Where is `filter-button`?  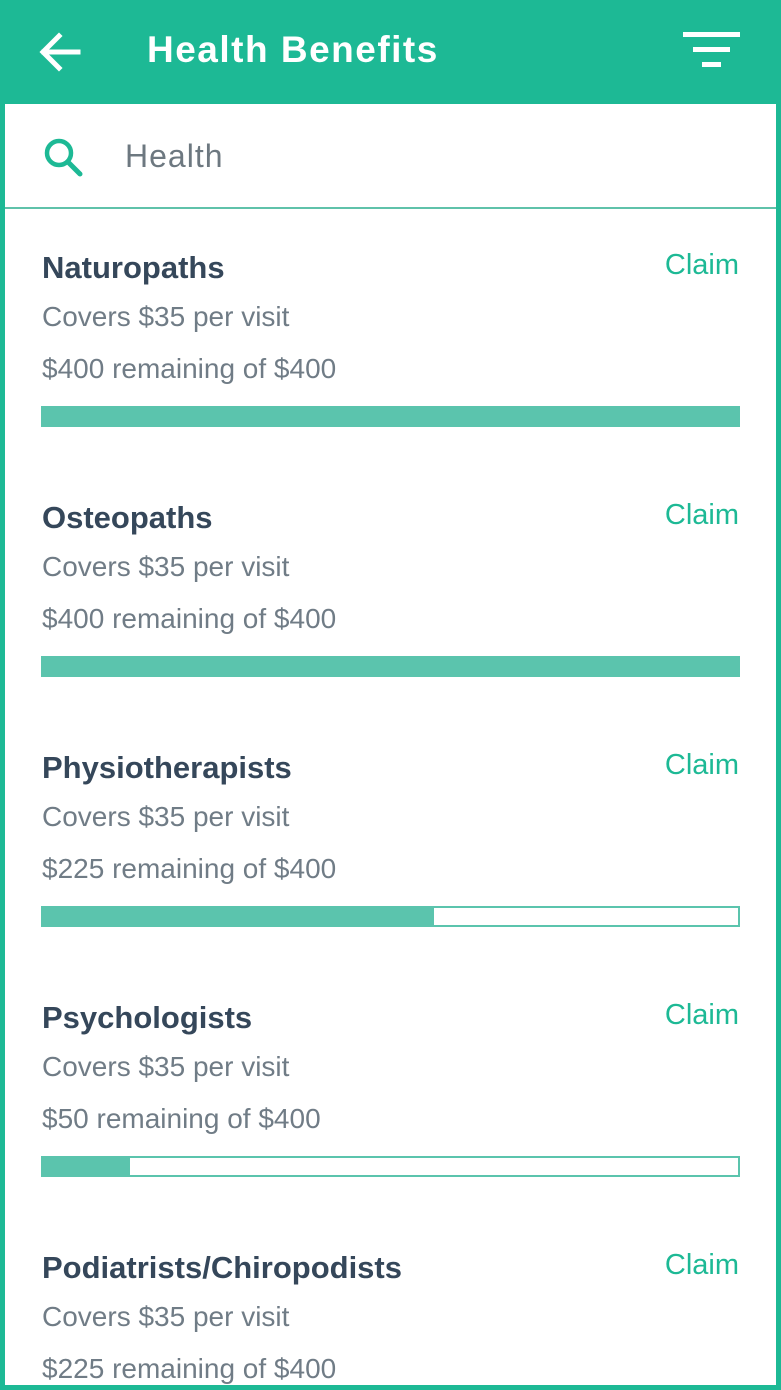 filter-button is located at coordinates (712, 53).